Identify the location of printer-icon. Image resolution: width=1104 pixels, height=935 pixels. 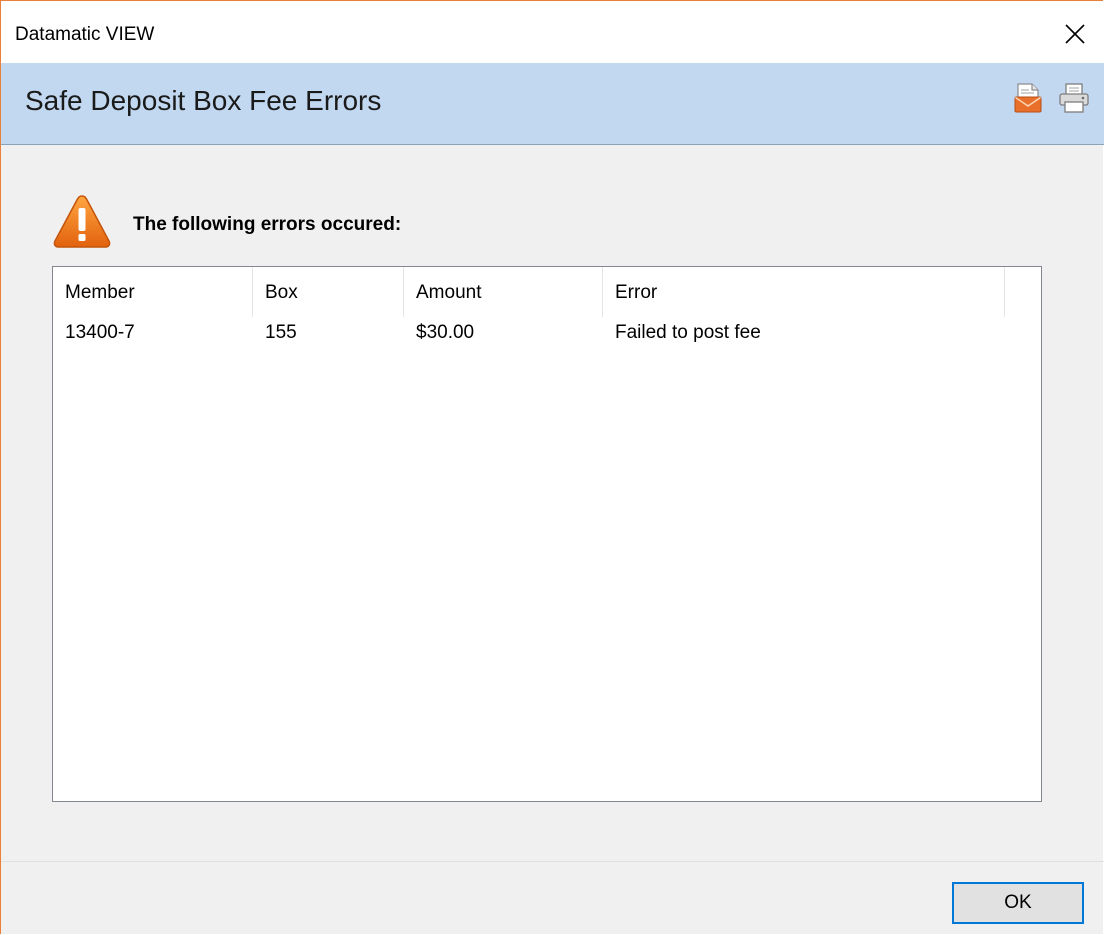
(1074, 98).